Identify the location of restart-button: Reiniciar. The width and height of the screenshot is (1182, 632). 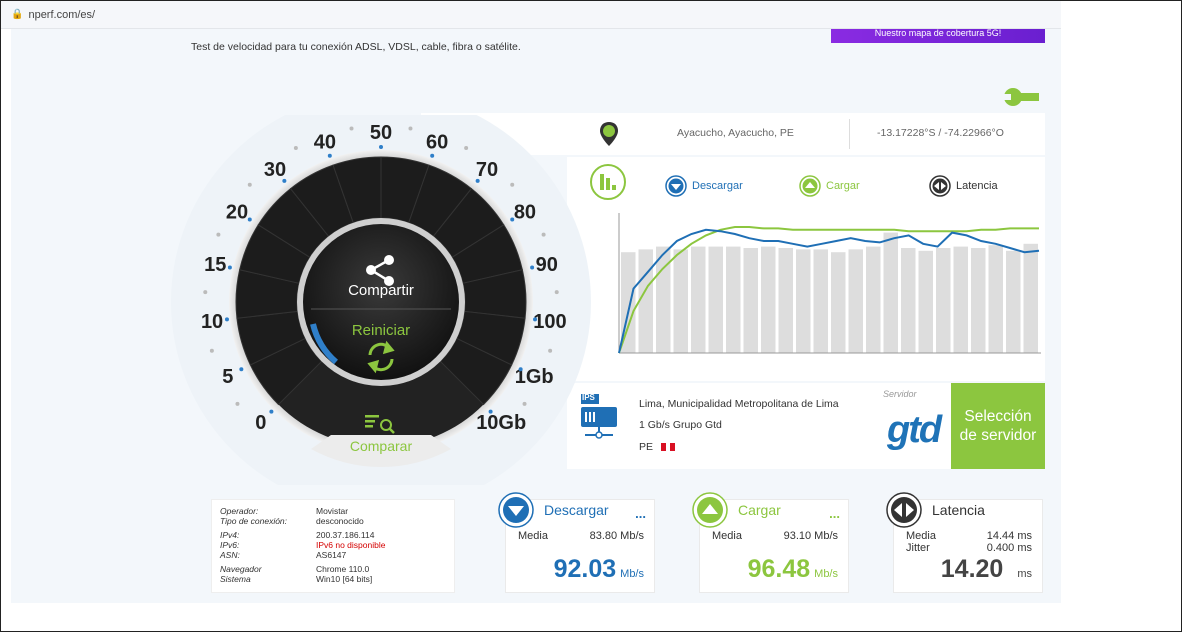
(381, 330).